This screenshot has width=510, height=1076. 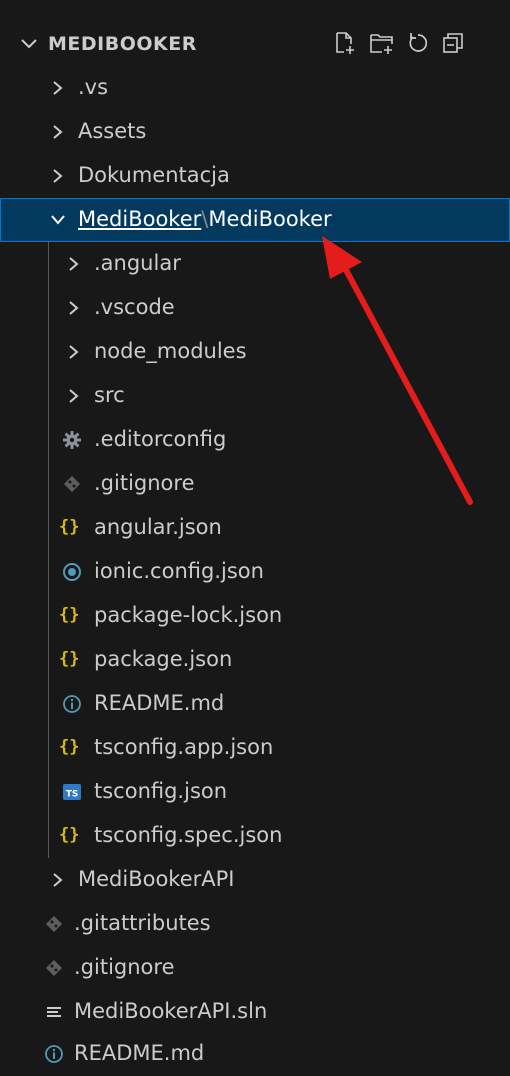 I want to click on tree-item-label: tsconfig.json, so click(x=161, y=791).